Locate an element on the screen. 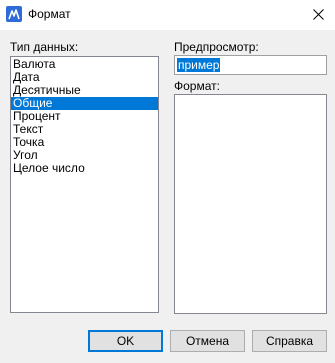 This screenshot has height=363, width=335. close-icon is located at coordinates (318, 14).